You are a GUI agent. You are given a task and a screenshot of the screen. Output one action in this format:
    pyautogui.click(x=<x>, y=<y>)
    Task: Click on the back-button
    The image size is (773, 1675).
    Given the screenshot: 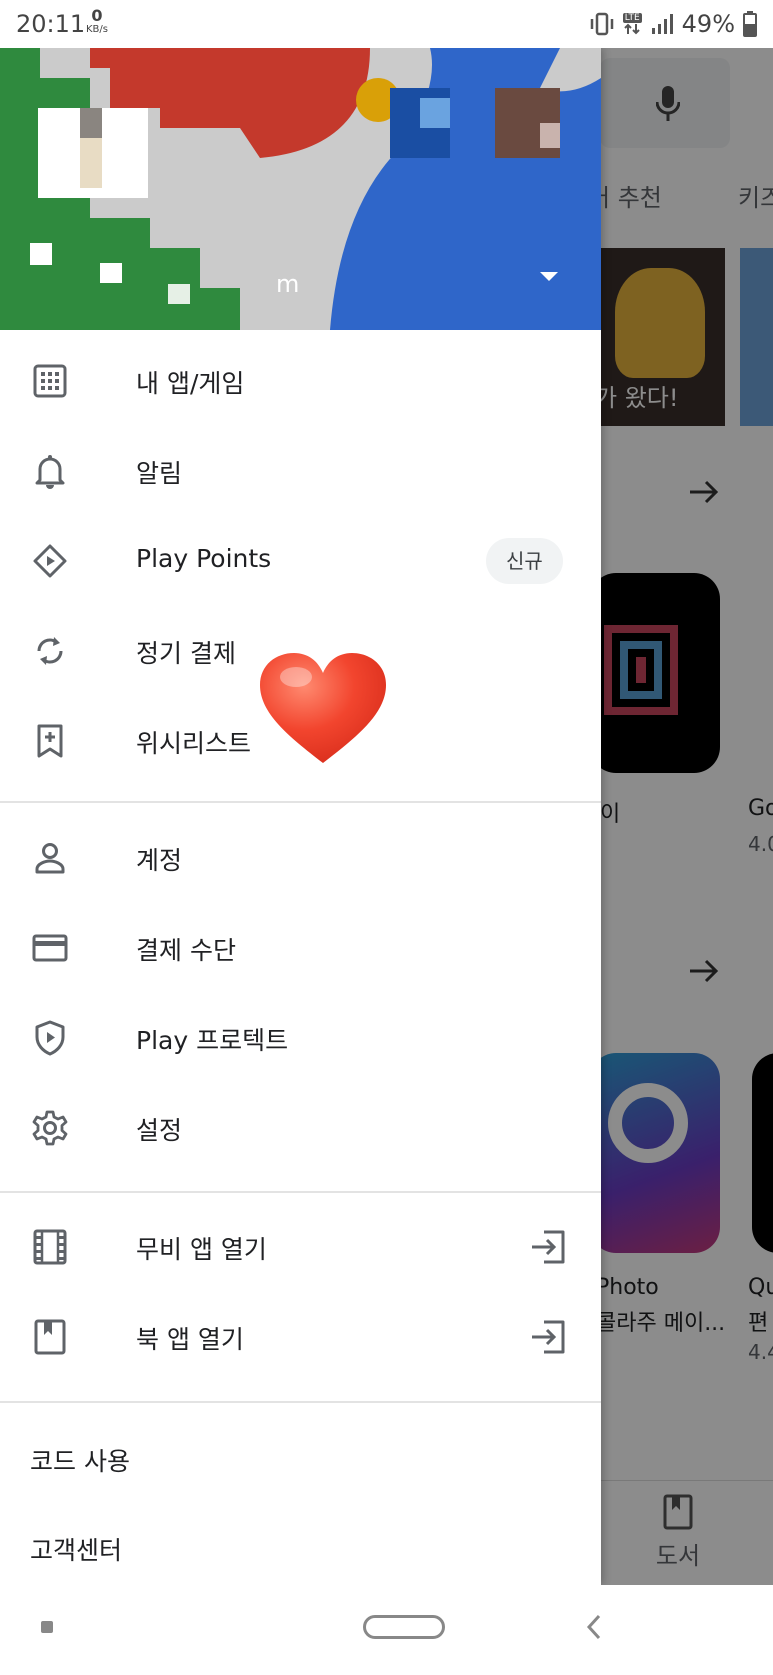 What is the action you would take?
    pyautogui.click(x=594, y=1627)
    